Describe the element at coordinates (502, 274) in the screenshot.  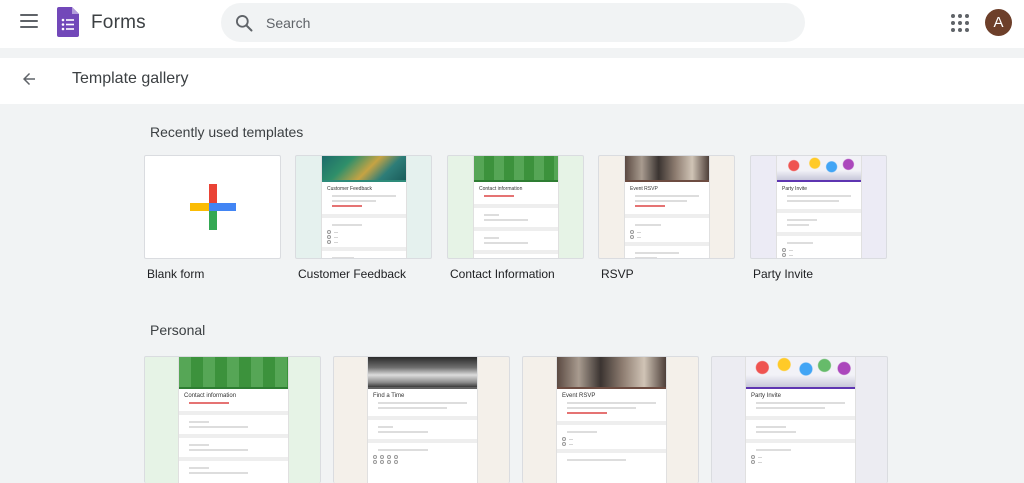
I see `contact-information-label: Contact Information` at that location.